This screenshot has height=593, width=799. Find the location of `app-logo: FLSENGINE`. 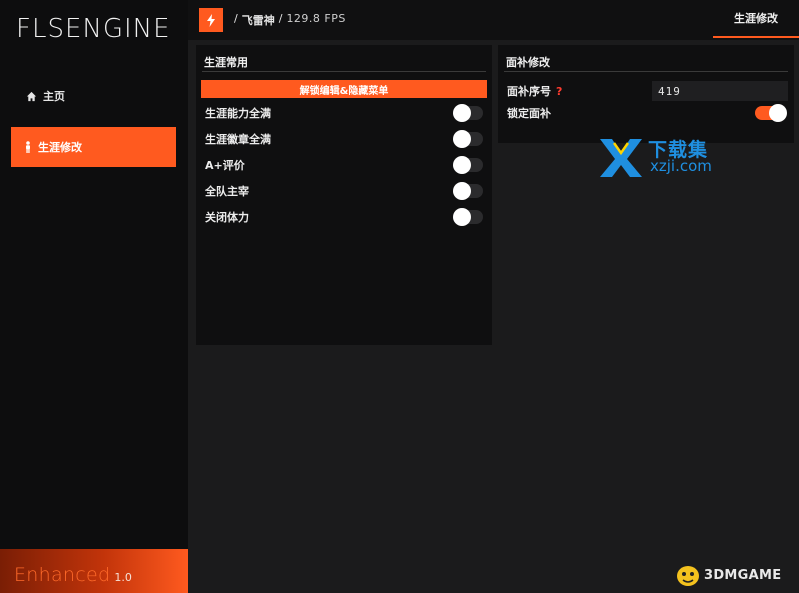

app-logo: FLSENGINE is located at coordinates (93, 29).